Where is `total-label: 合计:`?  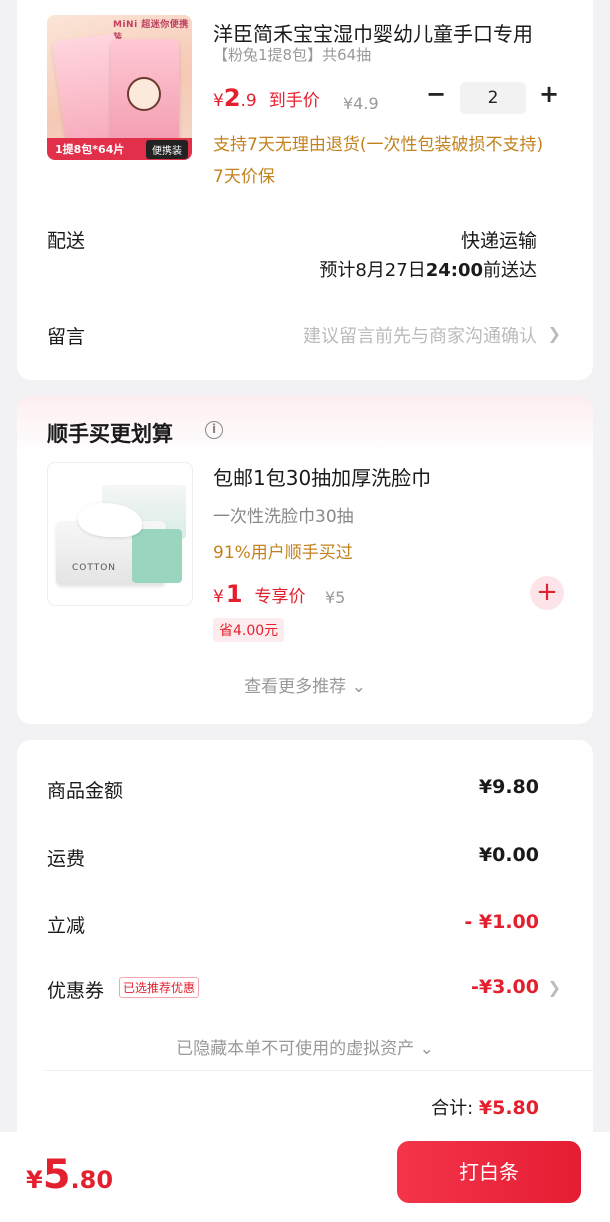 total-label: 合计: is located at coordinates (452, 1108).